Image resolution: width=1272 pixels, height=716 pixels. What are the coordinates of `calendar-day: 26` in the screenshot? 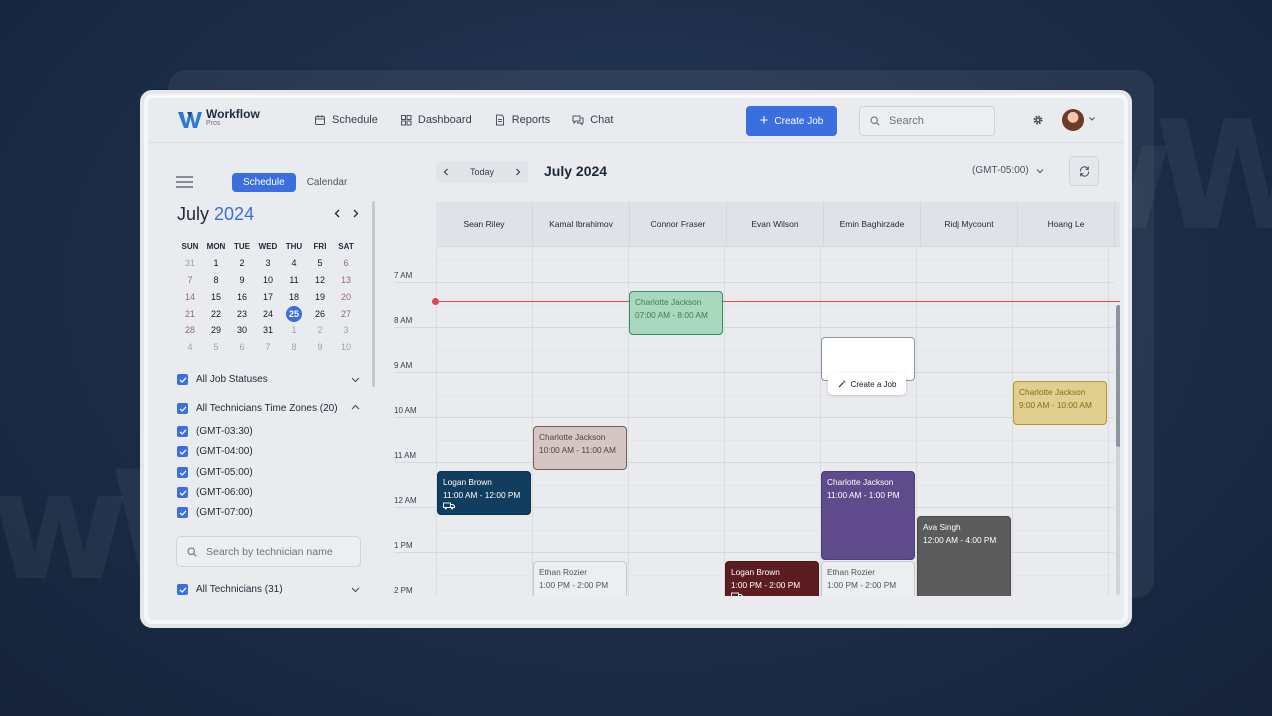 It's located at (320, 314).